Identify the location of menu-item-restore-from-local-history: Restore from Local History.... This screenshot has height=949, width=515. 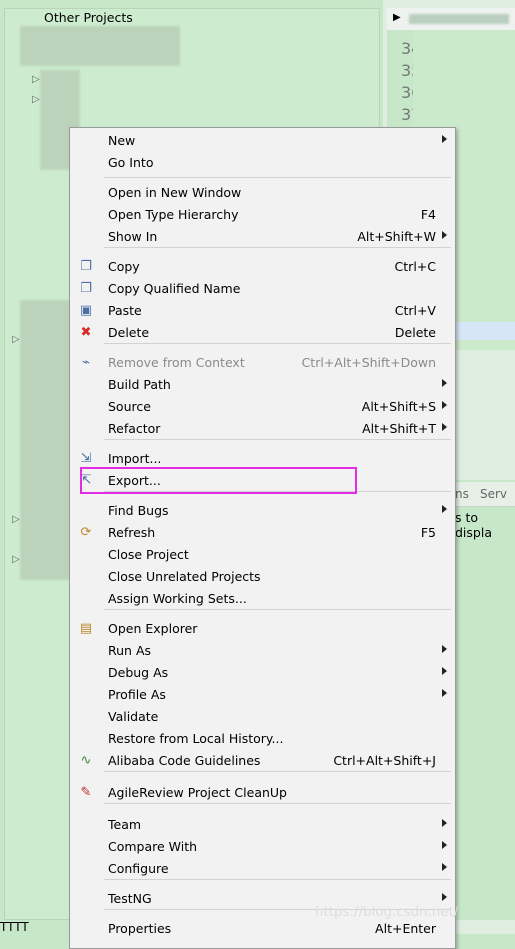
(262, 739).